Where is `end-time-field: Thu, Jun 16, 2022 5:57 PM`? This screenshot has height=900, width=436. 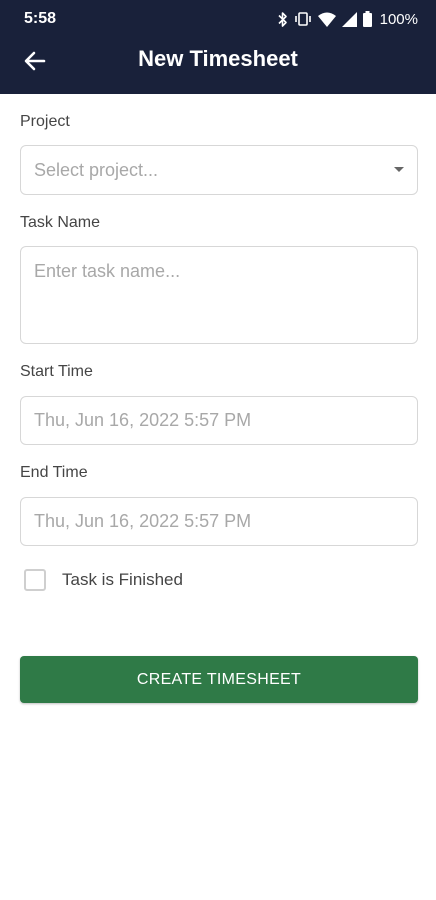 end-time-field: Thu, Jun 16, 2022 5:57 PM is located at coordinates (219, 521).